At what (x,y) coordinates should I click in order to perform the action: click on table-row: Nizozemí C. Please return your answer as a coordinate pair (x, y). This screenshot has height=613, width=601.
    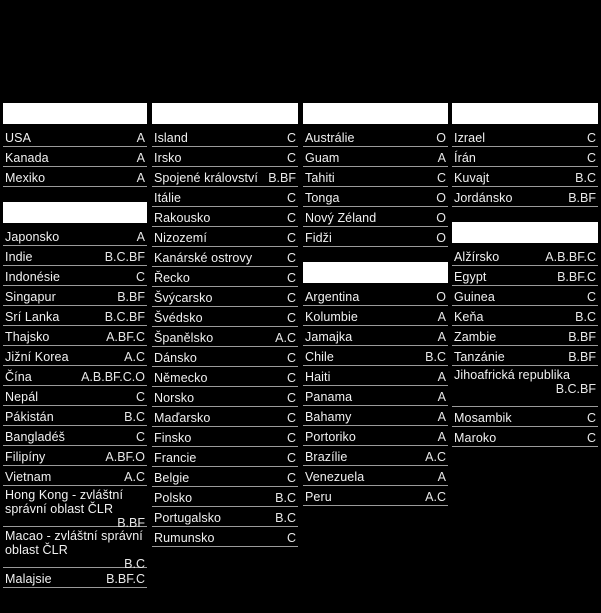
    Looking at the image, I should click on (225, 237).